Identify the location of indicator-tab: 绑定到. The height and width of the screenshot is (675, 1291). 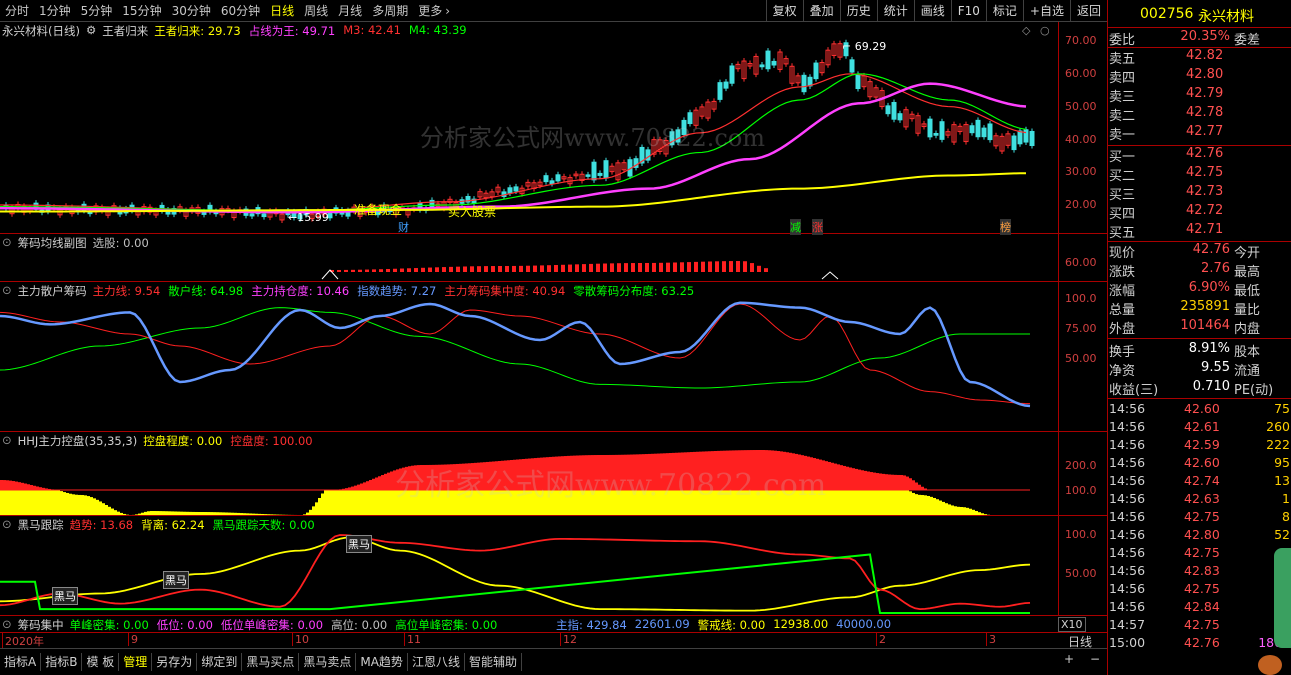
(220, 662).